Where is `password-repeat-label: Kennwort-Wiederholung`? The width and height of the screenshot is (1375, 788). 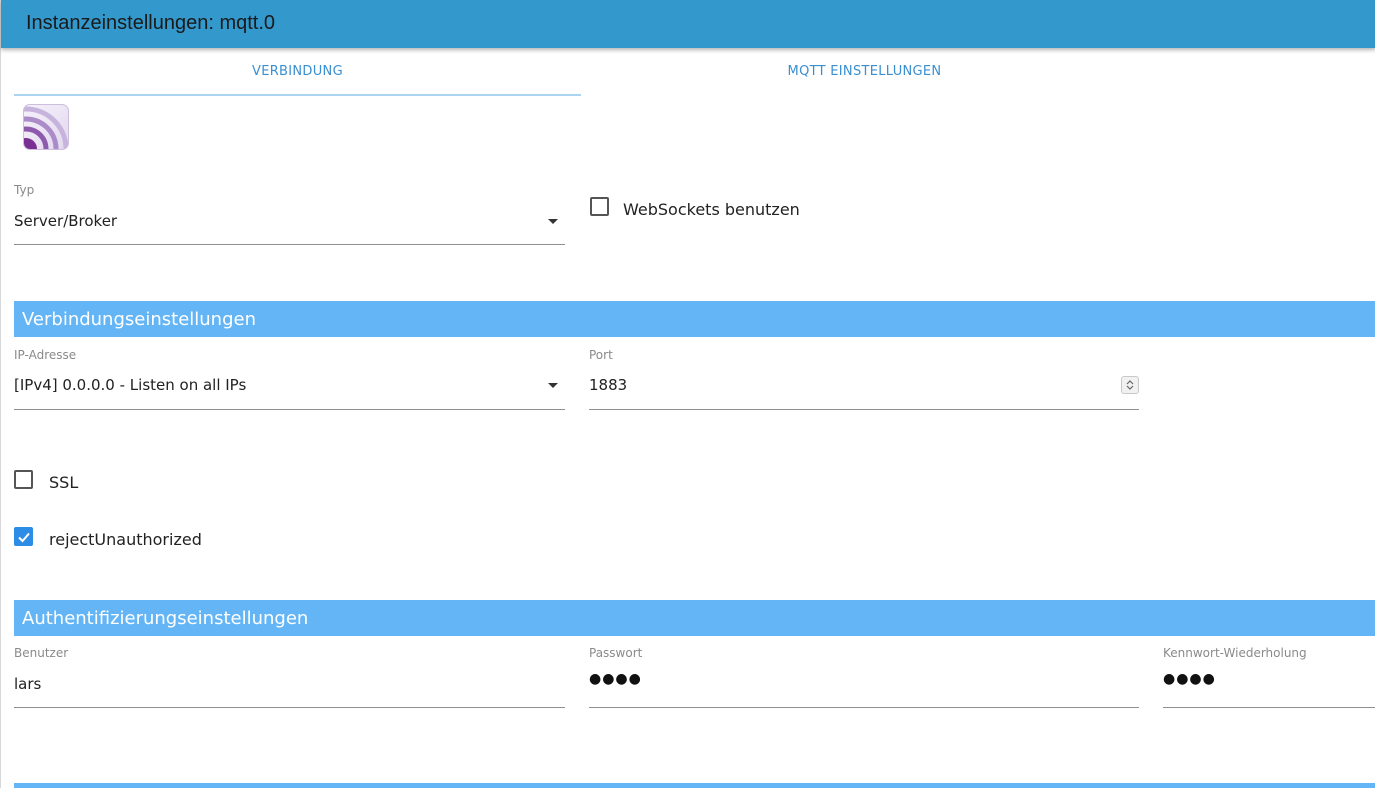 password-repeat-label: Kennwort-Wiederholung is located at coordinates (1235, 653).